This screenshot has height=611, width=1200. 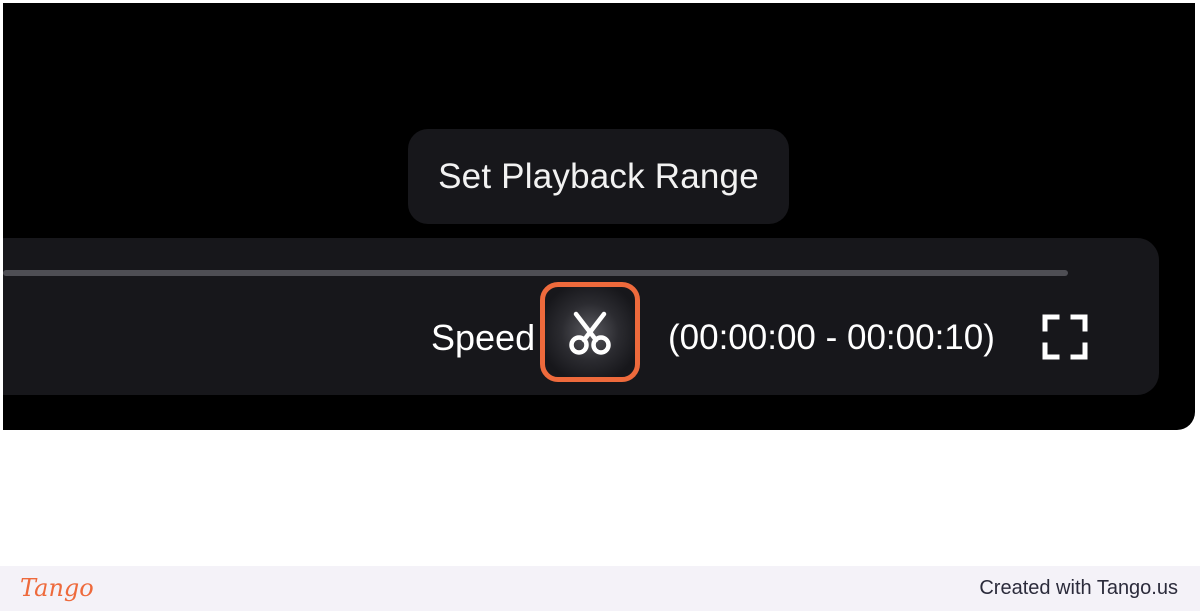 What do you see at coordinates (831, 337) in the screenshot?
I see `playback-range-text: (00:00:00 - 00:00:10)` at bounding box center [831, 337].